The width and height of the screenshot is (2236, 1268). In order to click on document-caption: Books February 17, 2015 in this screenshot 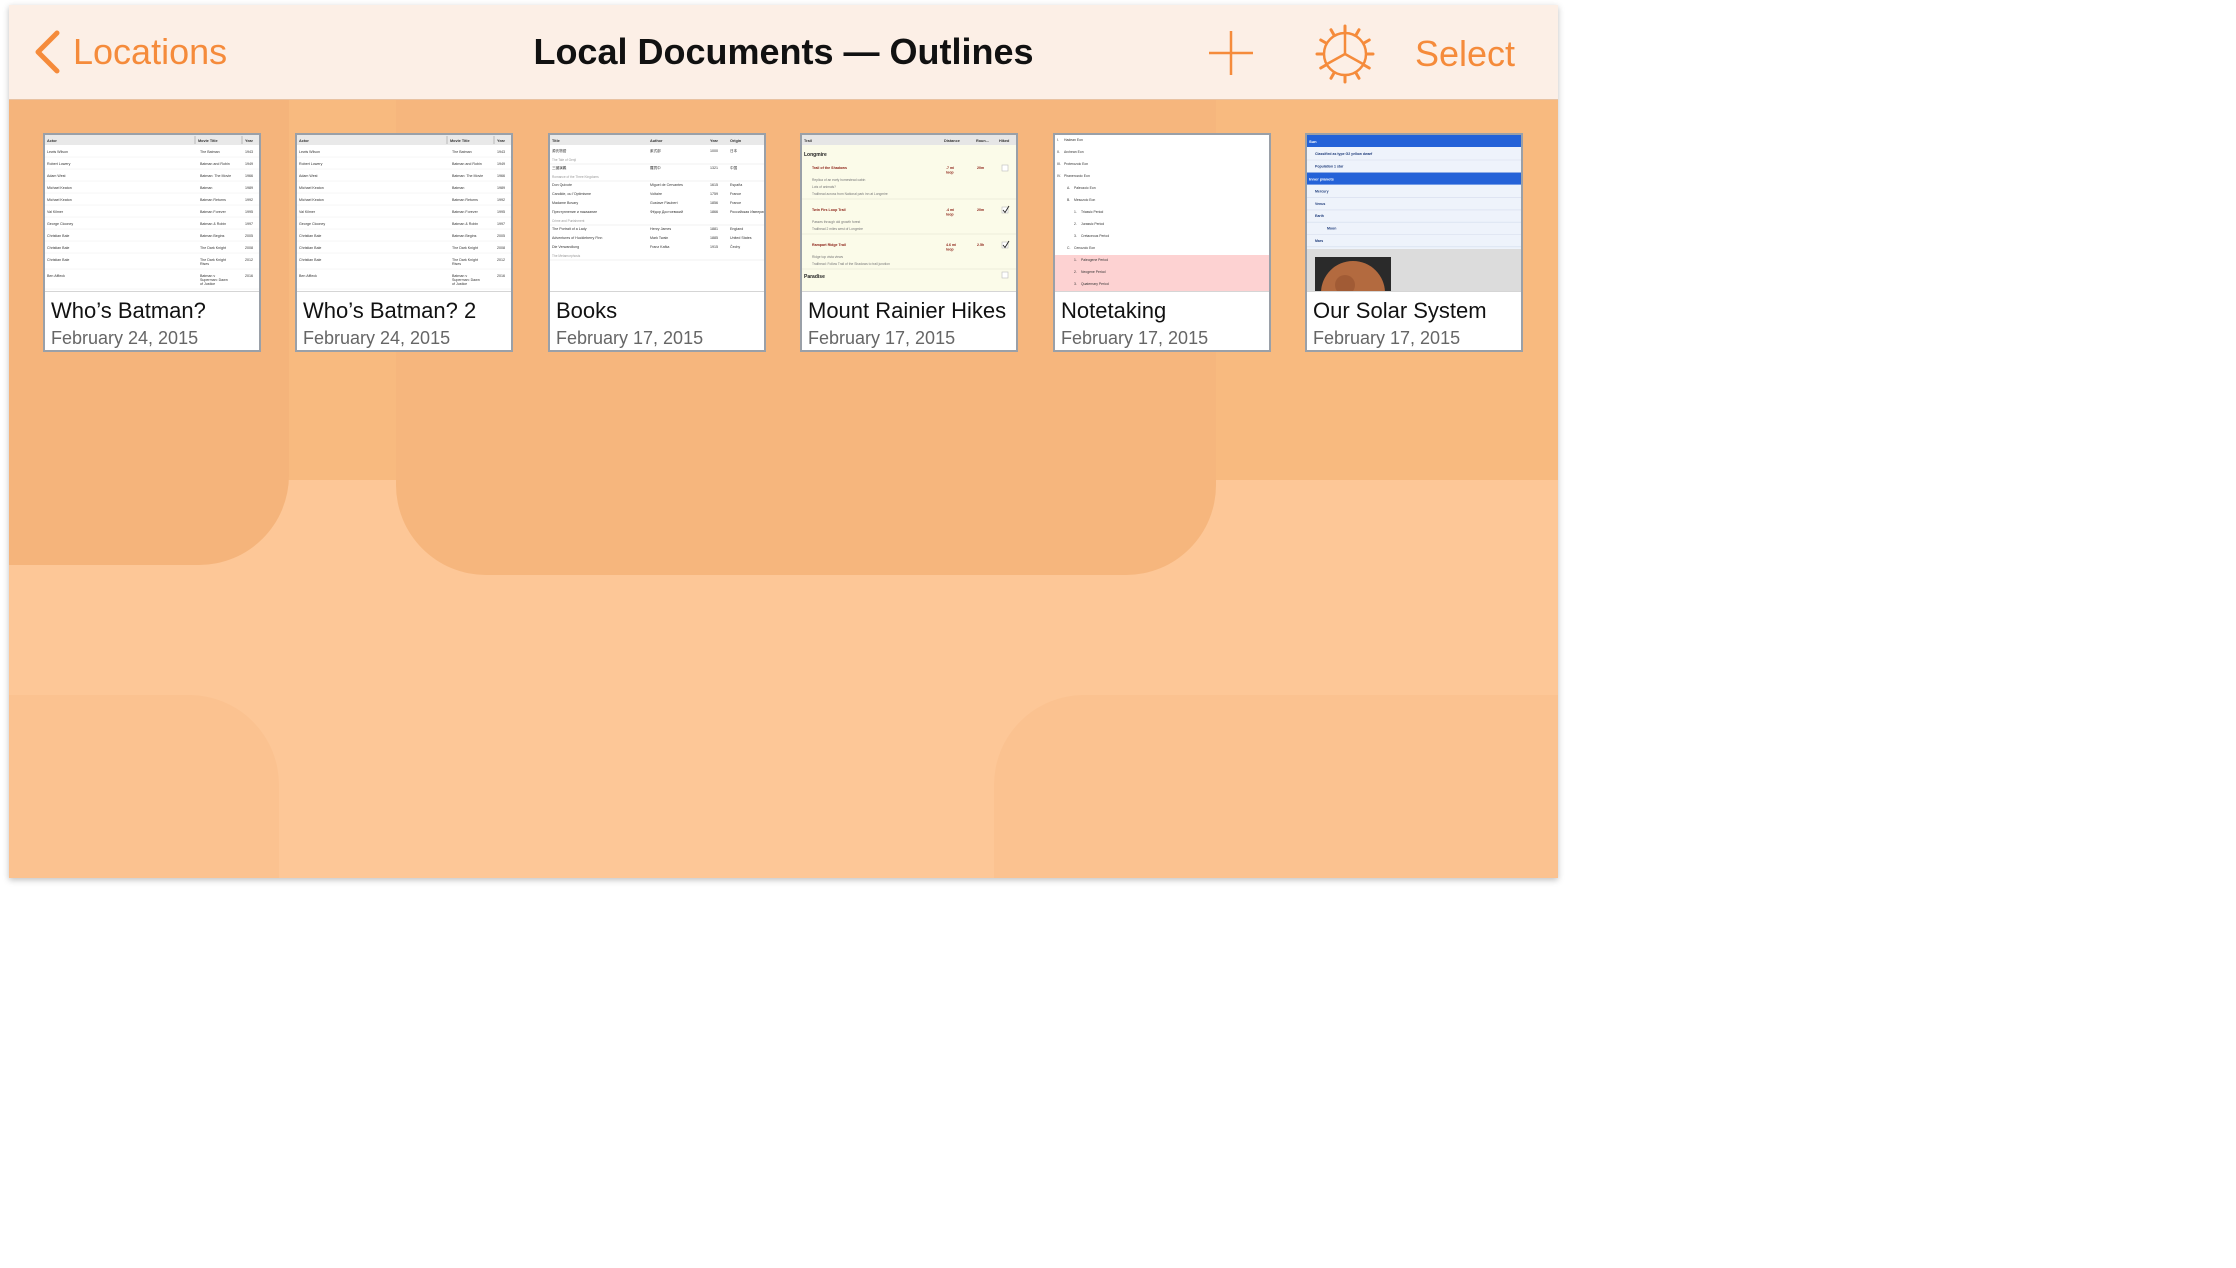, I will do `click(657, 320)`.